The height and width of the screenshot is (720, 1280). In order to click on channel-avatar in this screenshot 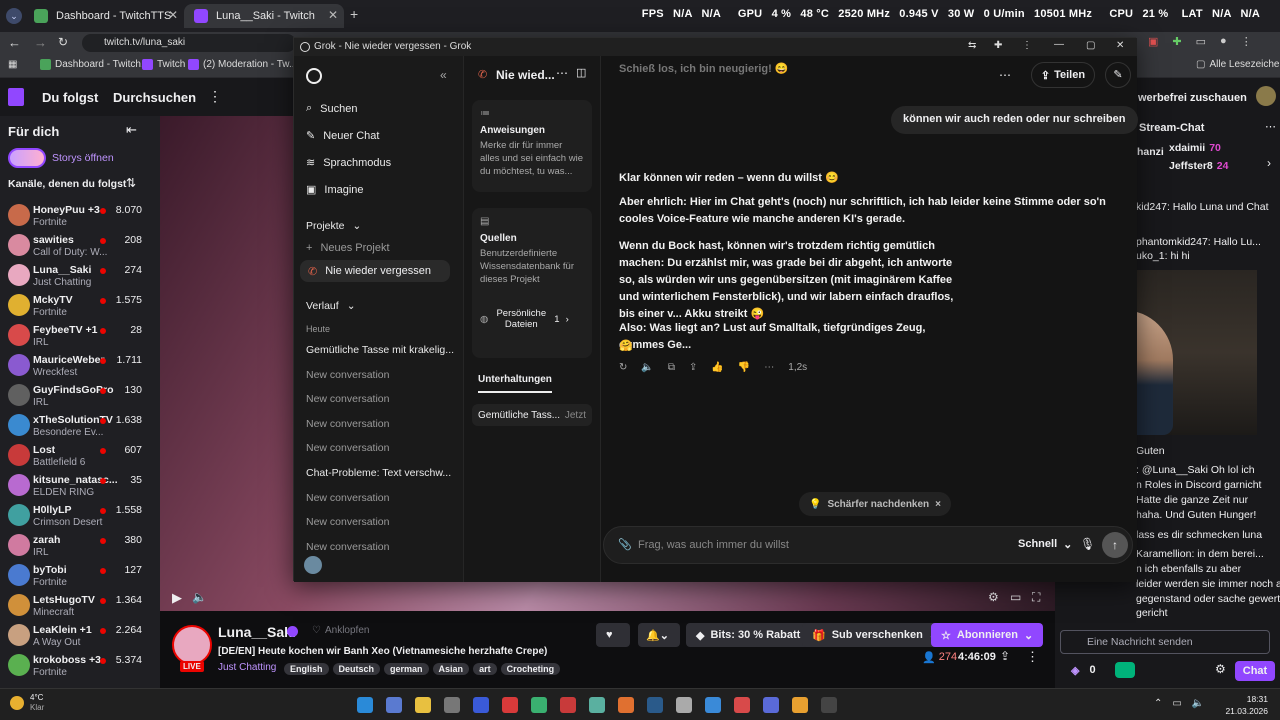, I will do `click(192, 645)`.